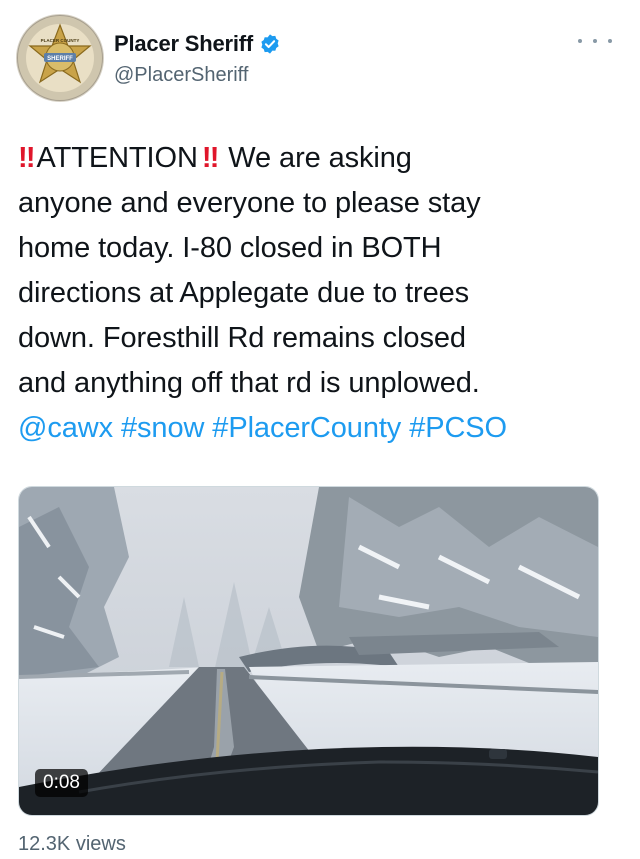 The image size is (640, 859). I want to click on tweet-line: home today. I-80 closed in BOTH, so click(230, 248).